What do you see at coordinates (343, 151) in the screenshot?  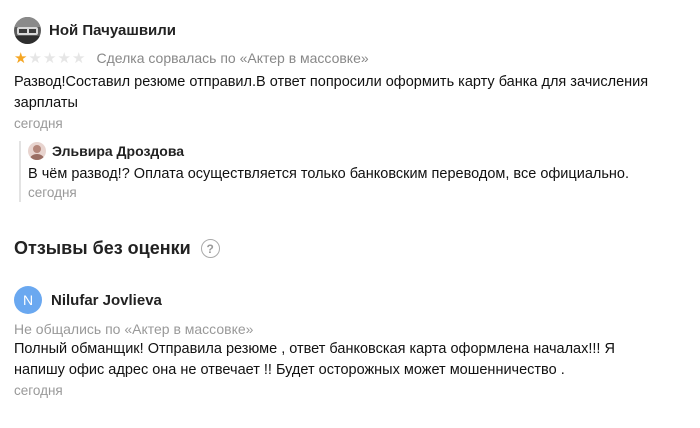 I see `reply-author-row: Эльвира Дроздова` at bounding box center [343, 151].